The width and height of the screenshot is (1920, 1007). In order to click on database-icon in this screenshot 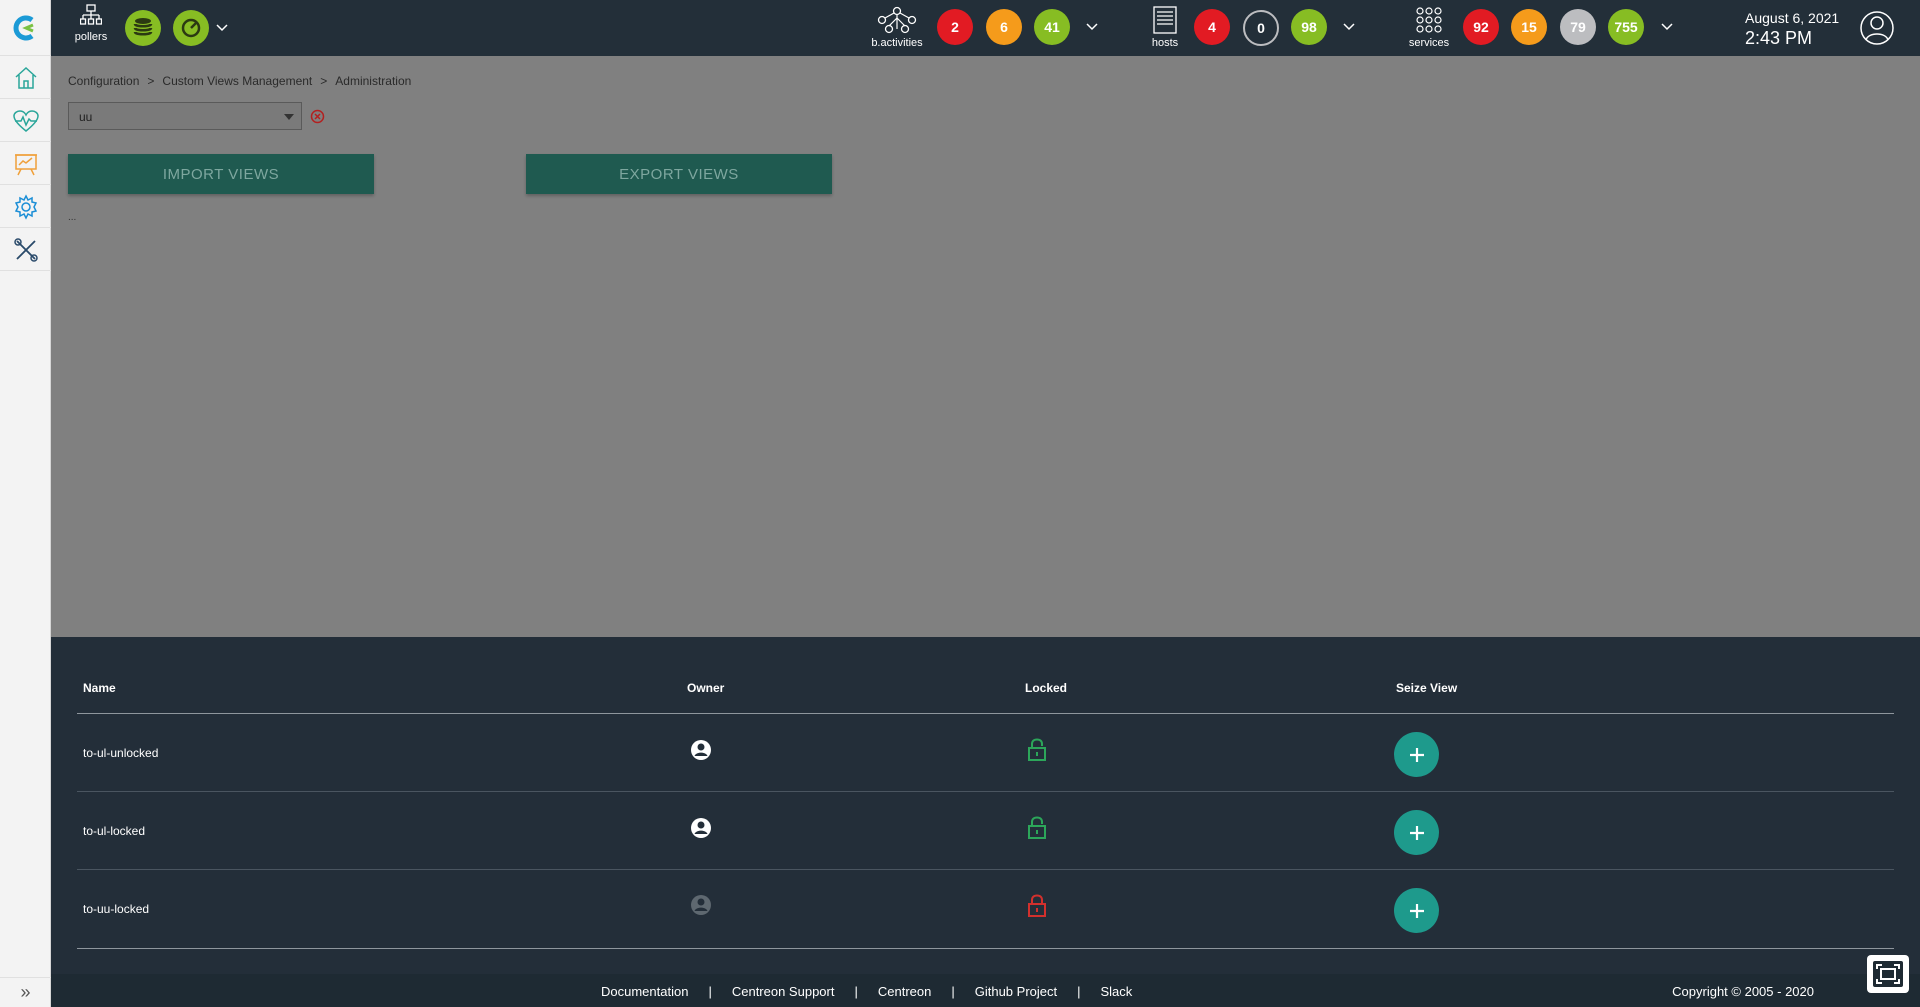, I will do `click(143, 27)`.